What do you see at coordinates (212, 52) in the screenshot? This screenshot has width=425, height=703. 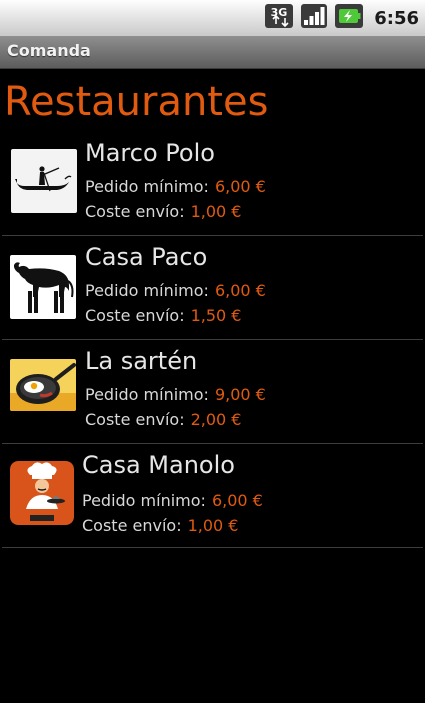 I see `title-bar: Comanda` at bounding box center [212, 52].